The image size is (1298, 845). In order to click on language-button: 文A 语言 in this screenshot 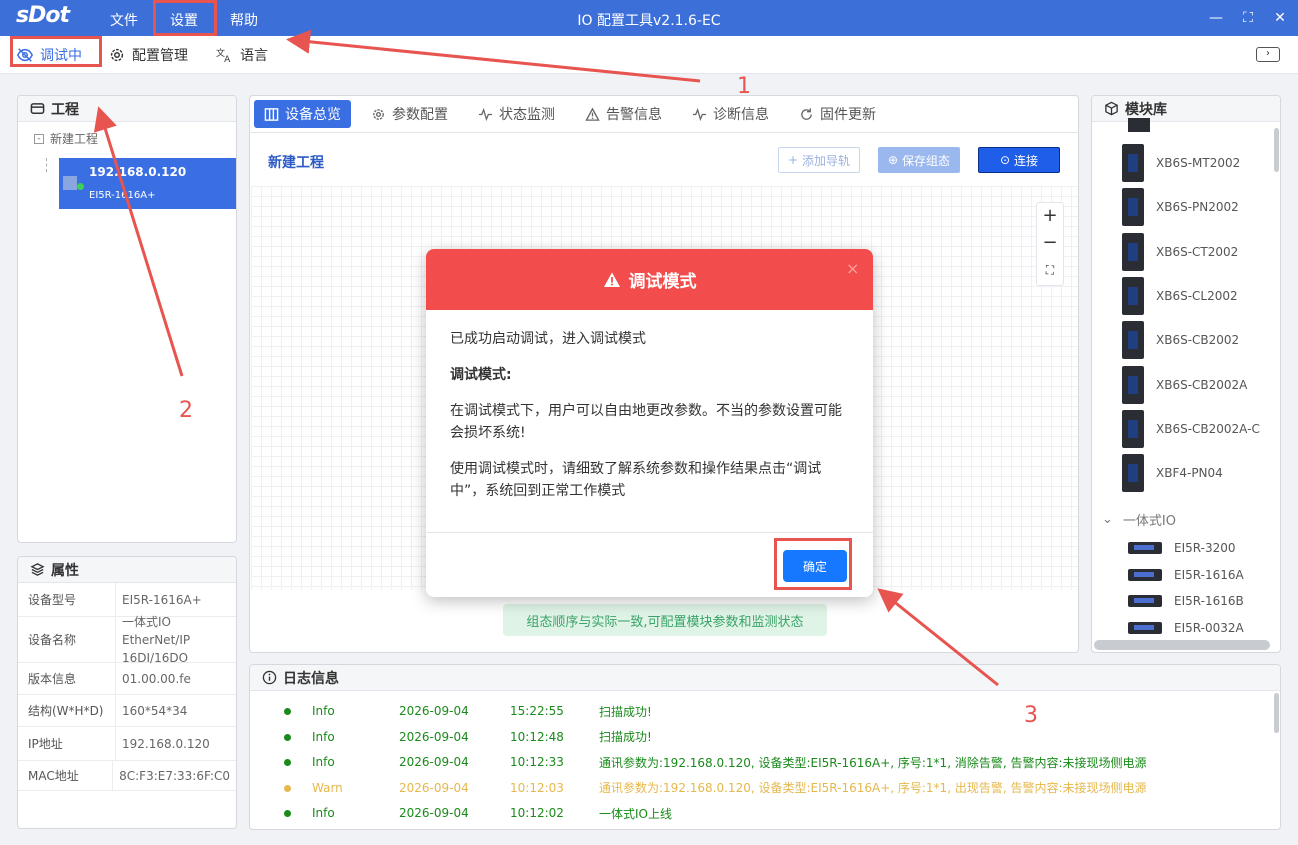, I will do `click(242, 55)`.